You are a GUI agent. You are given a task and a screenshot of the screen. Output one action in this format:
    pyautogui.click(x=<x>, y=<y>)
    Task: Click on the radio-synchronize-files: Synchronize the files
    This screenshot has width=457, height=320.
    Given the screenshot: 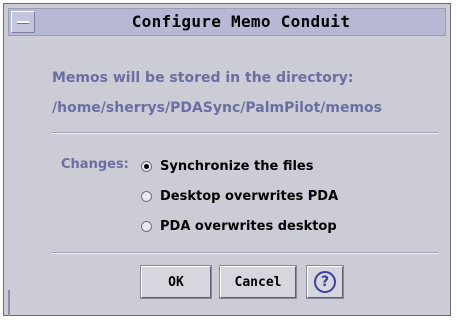 What is the action you would take?
    pyautogui.click(x=227, y=166)
    